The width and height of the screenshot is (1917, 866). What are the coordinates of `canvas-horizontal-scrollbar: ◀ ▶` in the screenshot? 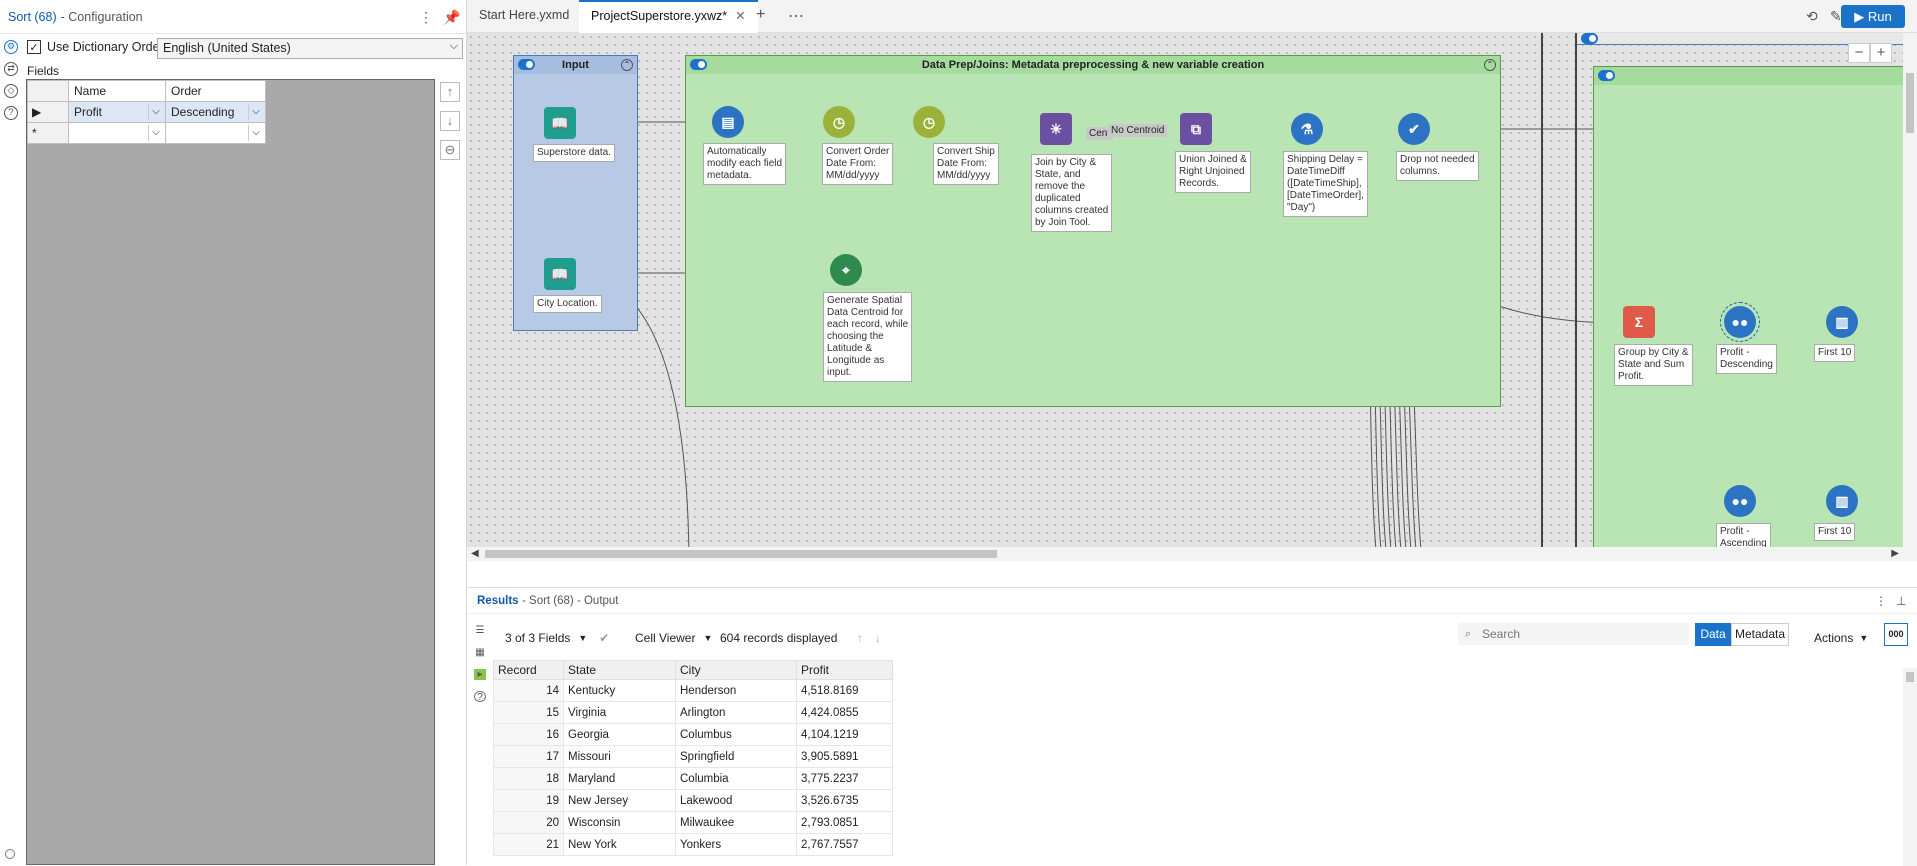 It's located at (1192, 554).